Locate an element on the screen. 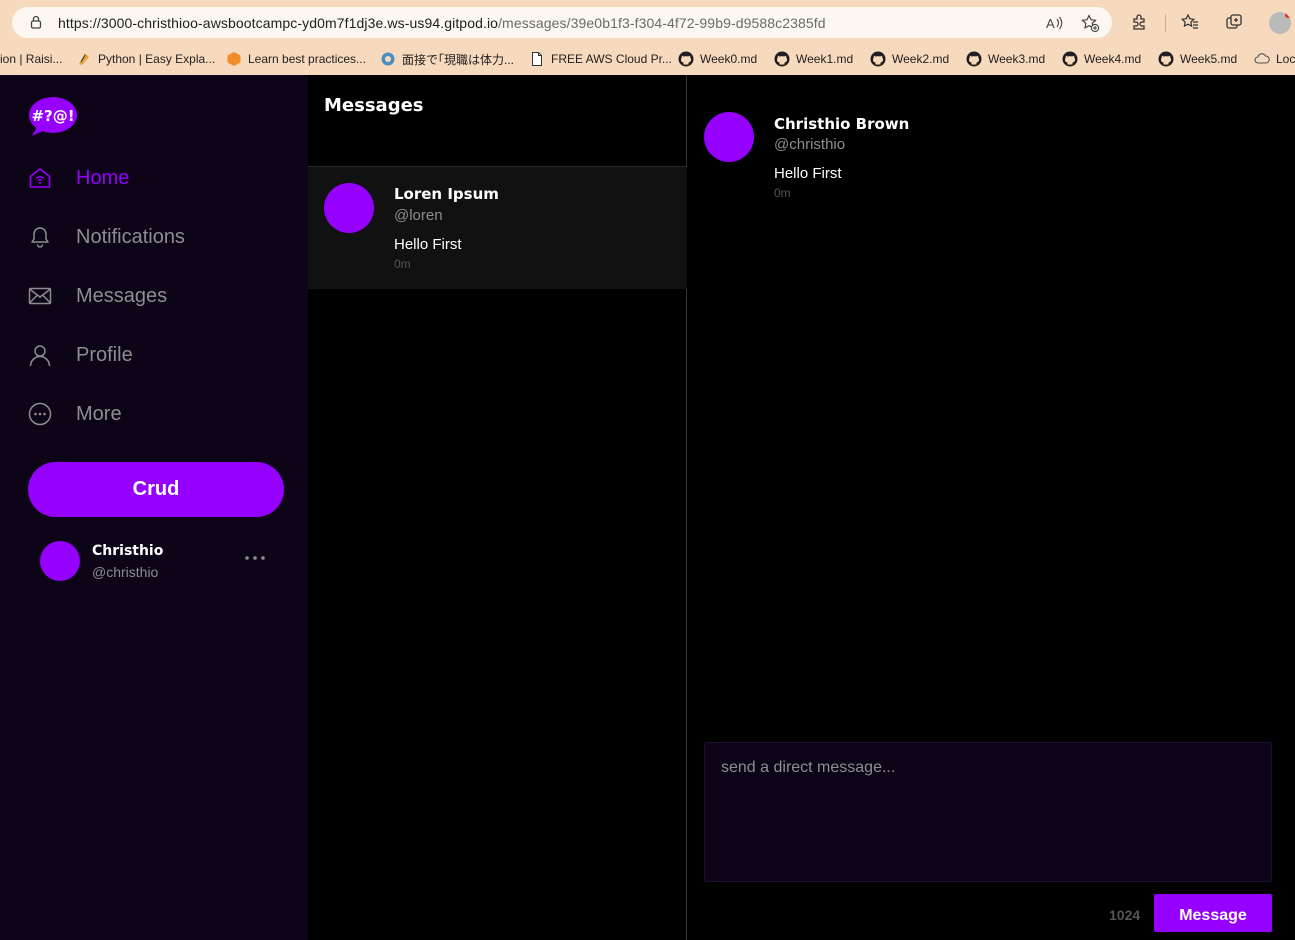  lock-icon is located at coordinates (36, 22).